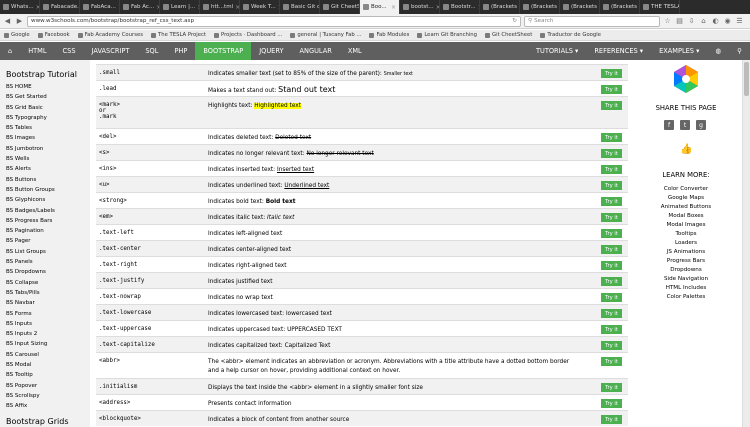 This screenshot has height=427, width=750. What do you see at coordinates (686, 149) in the screenshot?
I see `like-thumb-icon: 👍` at bounding box center [686, 149].